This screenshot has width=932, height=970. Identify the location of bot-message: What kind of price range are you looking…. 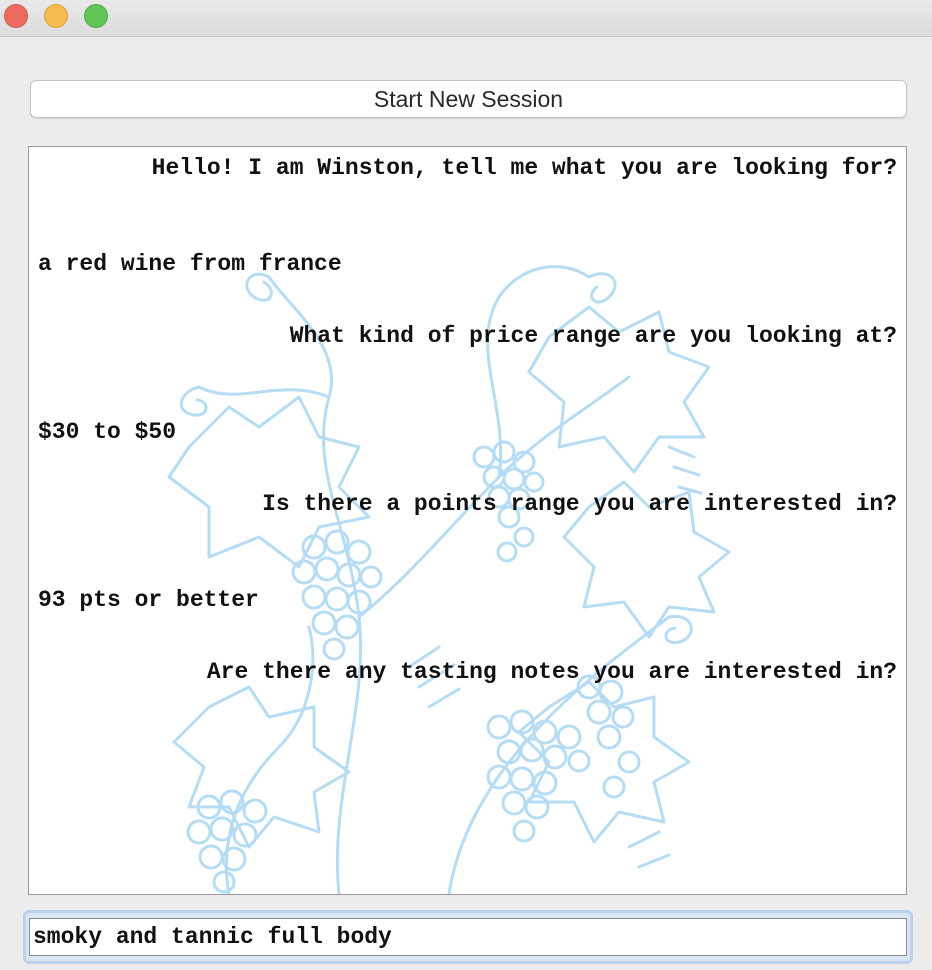
(593, 336).